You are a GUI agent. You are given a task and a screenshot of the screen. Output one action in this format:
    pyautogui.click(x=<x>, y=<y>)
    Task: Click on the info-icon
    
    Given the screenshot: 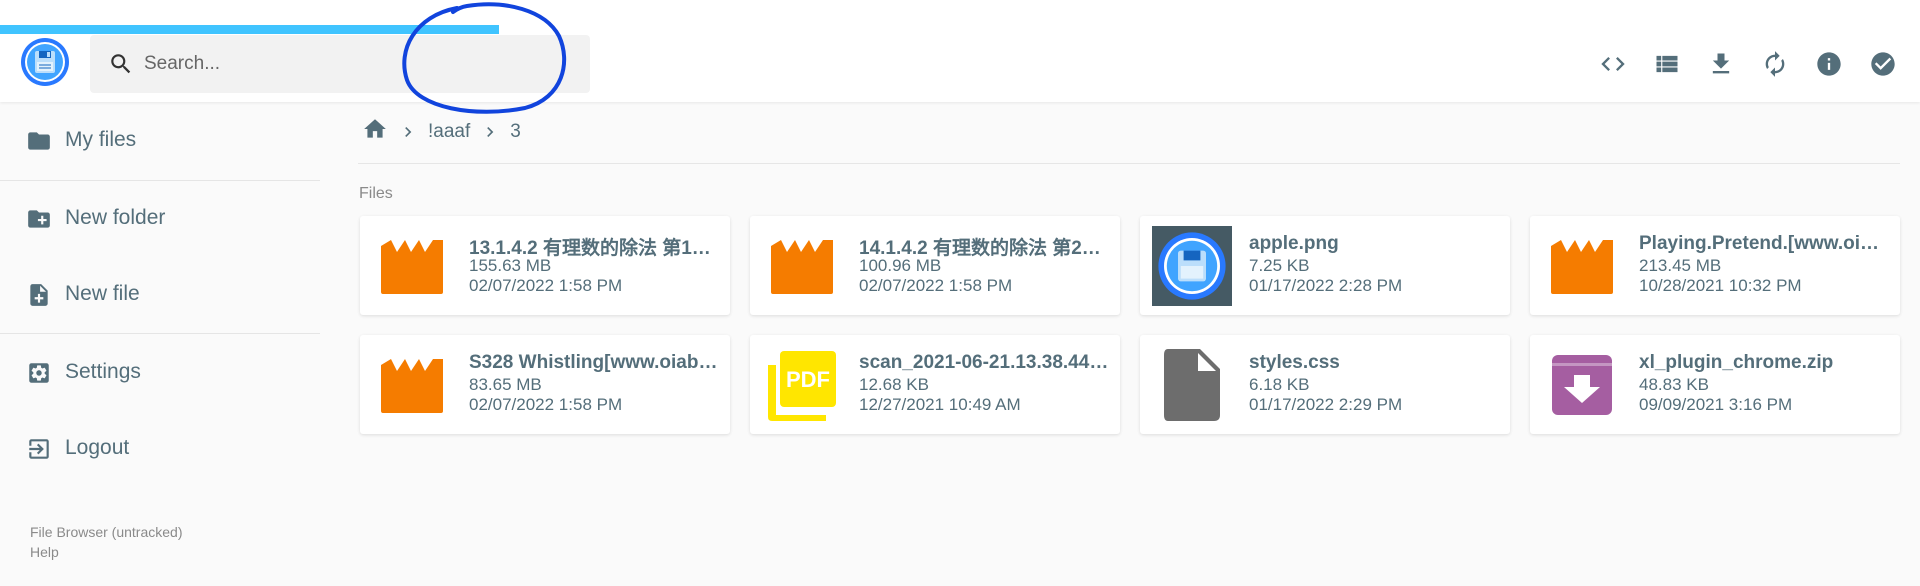 What is the action you would take?
    pyautogui.click(x=1829, y=64)
    